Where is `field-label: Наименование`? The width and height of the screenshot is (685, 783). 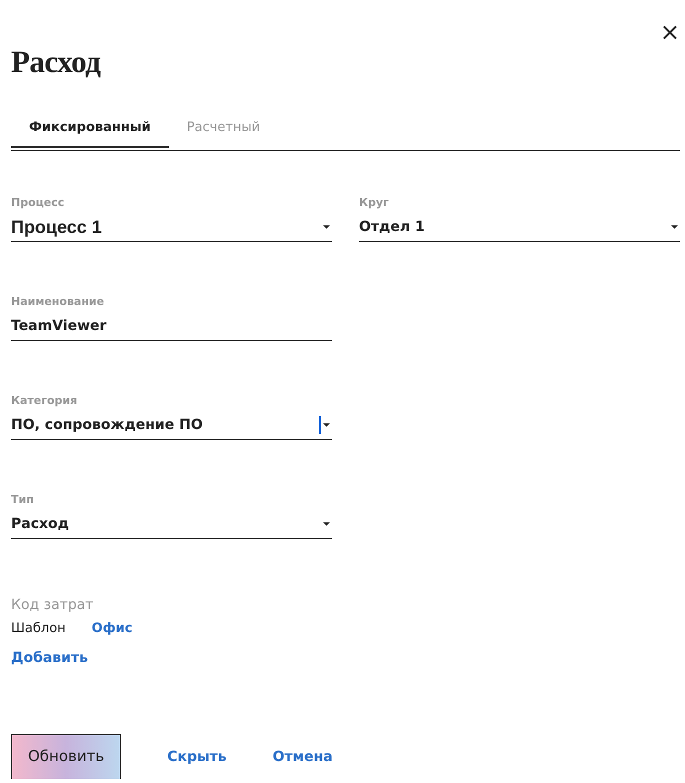
field-label: Наименование is located at coordinates (58, 302).